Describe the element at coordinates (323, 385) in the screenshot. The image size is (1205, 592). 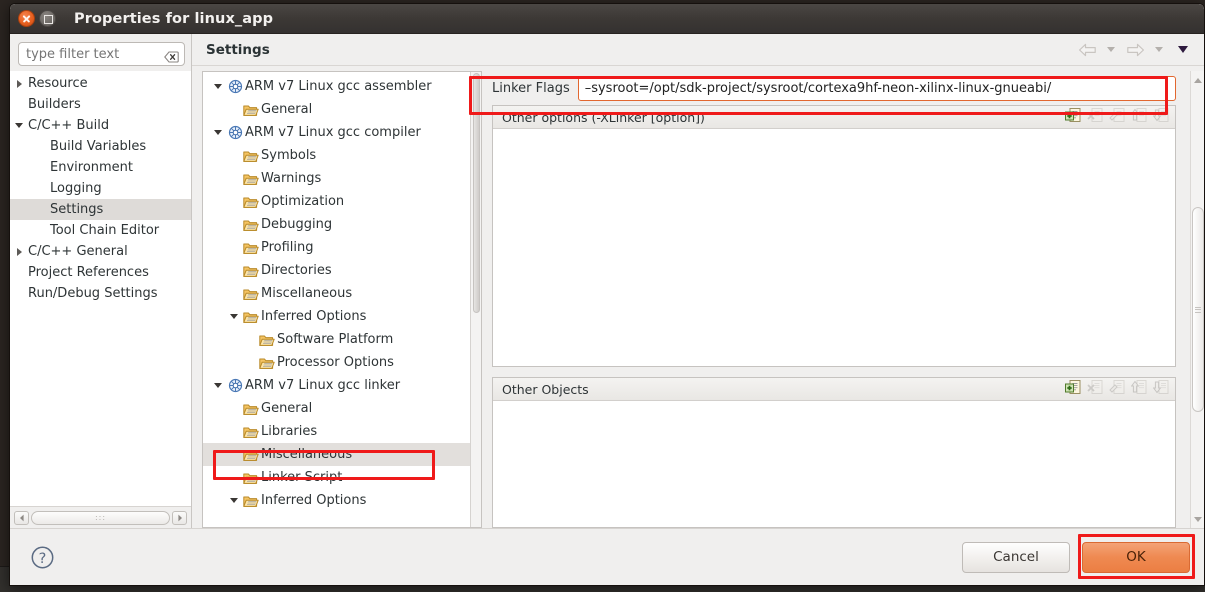
I see `tree-item-label: ARM v7 Linux gcc linker` at that location.